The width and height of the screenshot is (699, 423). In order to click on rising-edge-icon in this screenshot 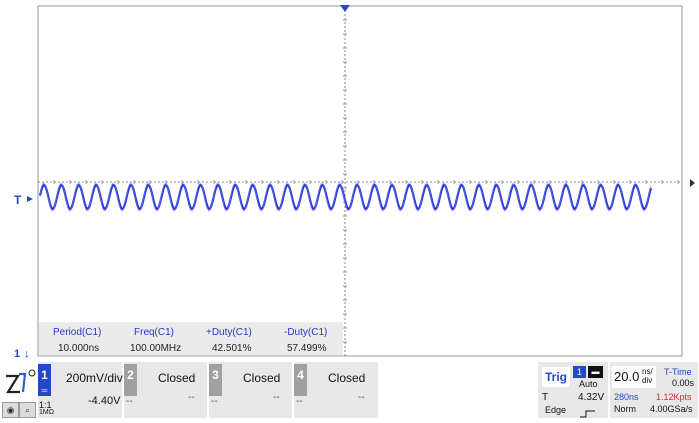, I will do `click(588, 411)`.